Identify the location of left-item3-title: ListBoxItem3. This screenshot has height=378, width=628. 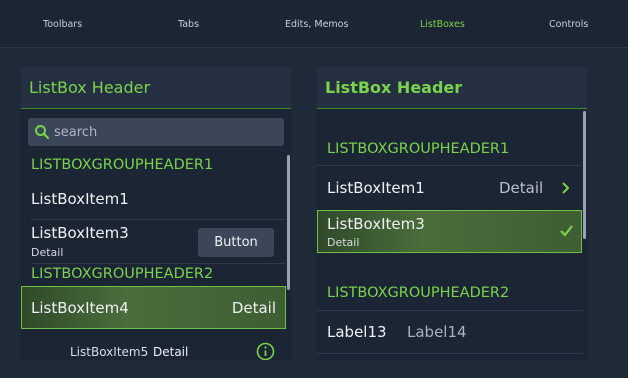
(80, 233).